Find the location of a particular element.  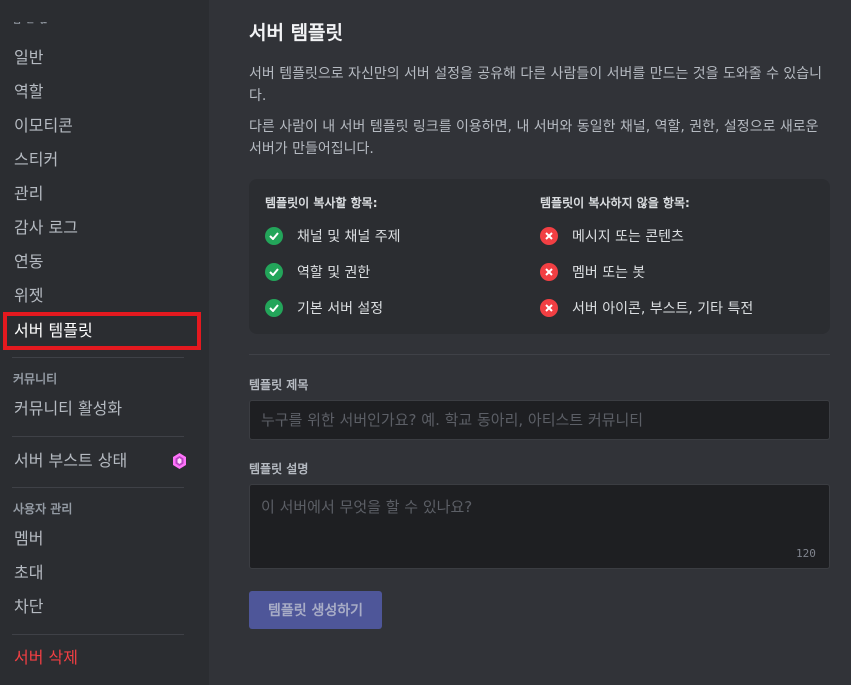

boost-gem-icon is located at coordinates (179, 461).